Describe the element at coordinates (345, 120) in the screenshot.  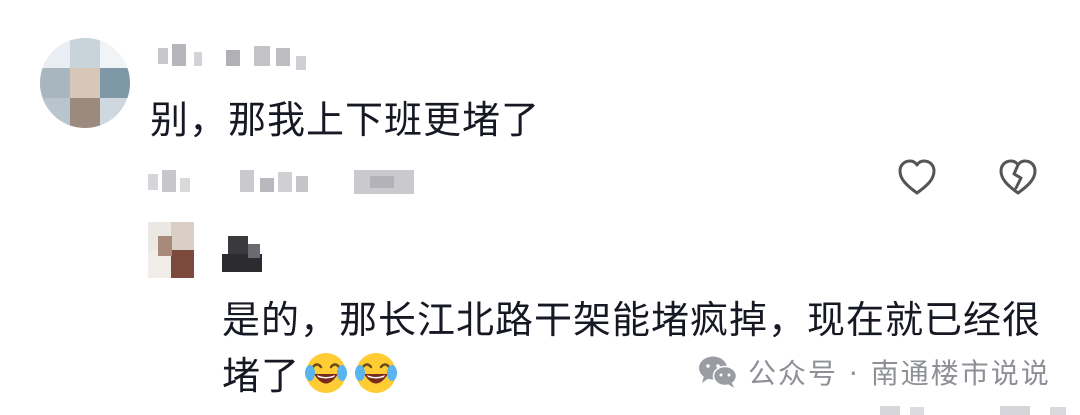
I see `comment-text: 别，那我上下班更堵了` at that location.